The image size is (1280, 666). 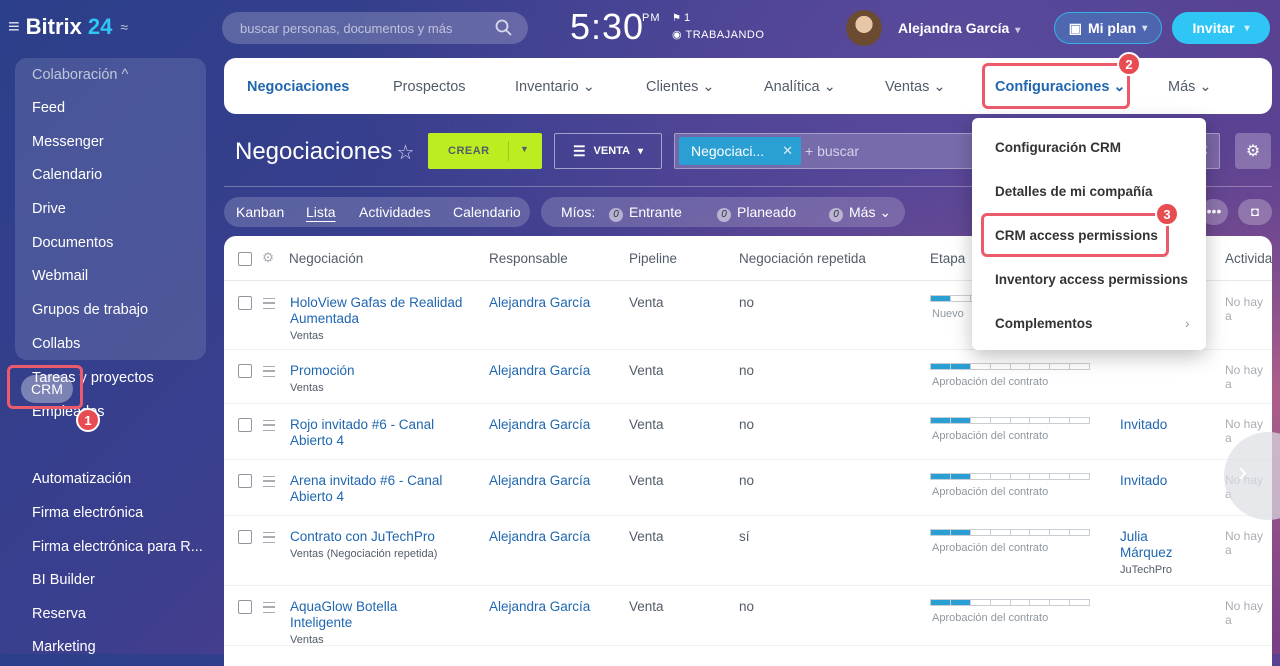 What do you see at coordinates (615, 27) in the screenshot?
I see `clock: 5:30 PM` at bounding box center [615, 27].